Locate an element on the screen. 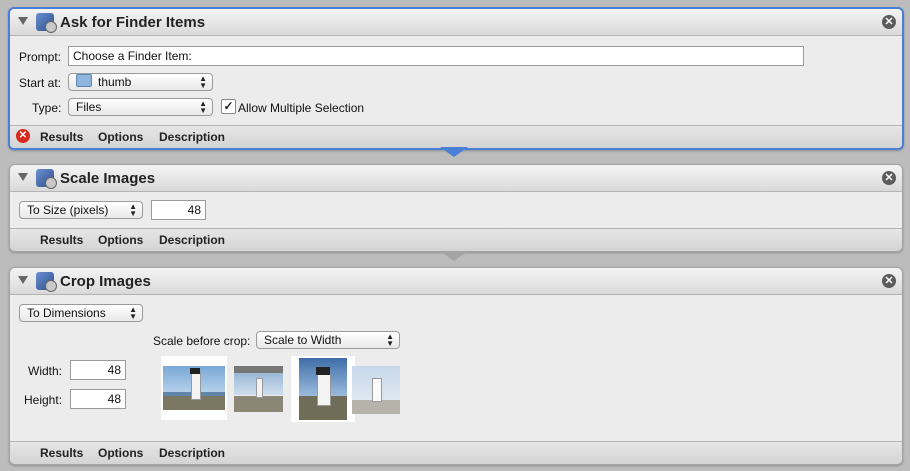 This screenshot has height=471, width=910. type-value: Files is located at coordinates (89, 107).